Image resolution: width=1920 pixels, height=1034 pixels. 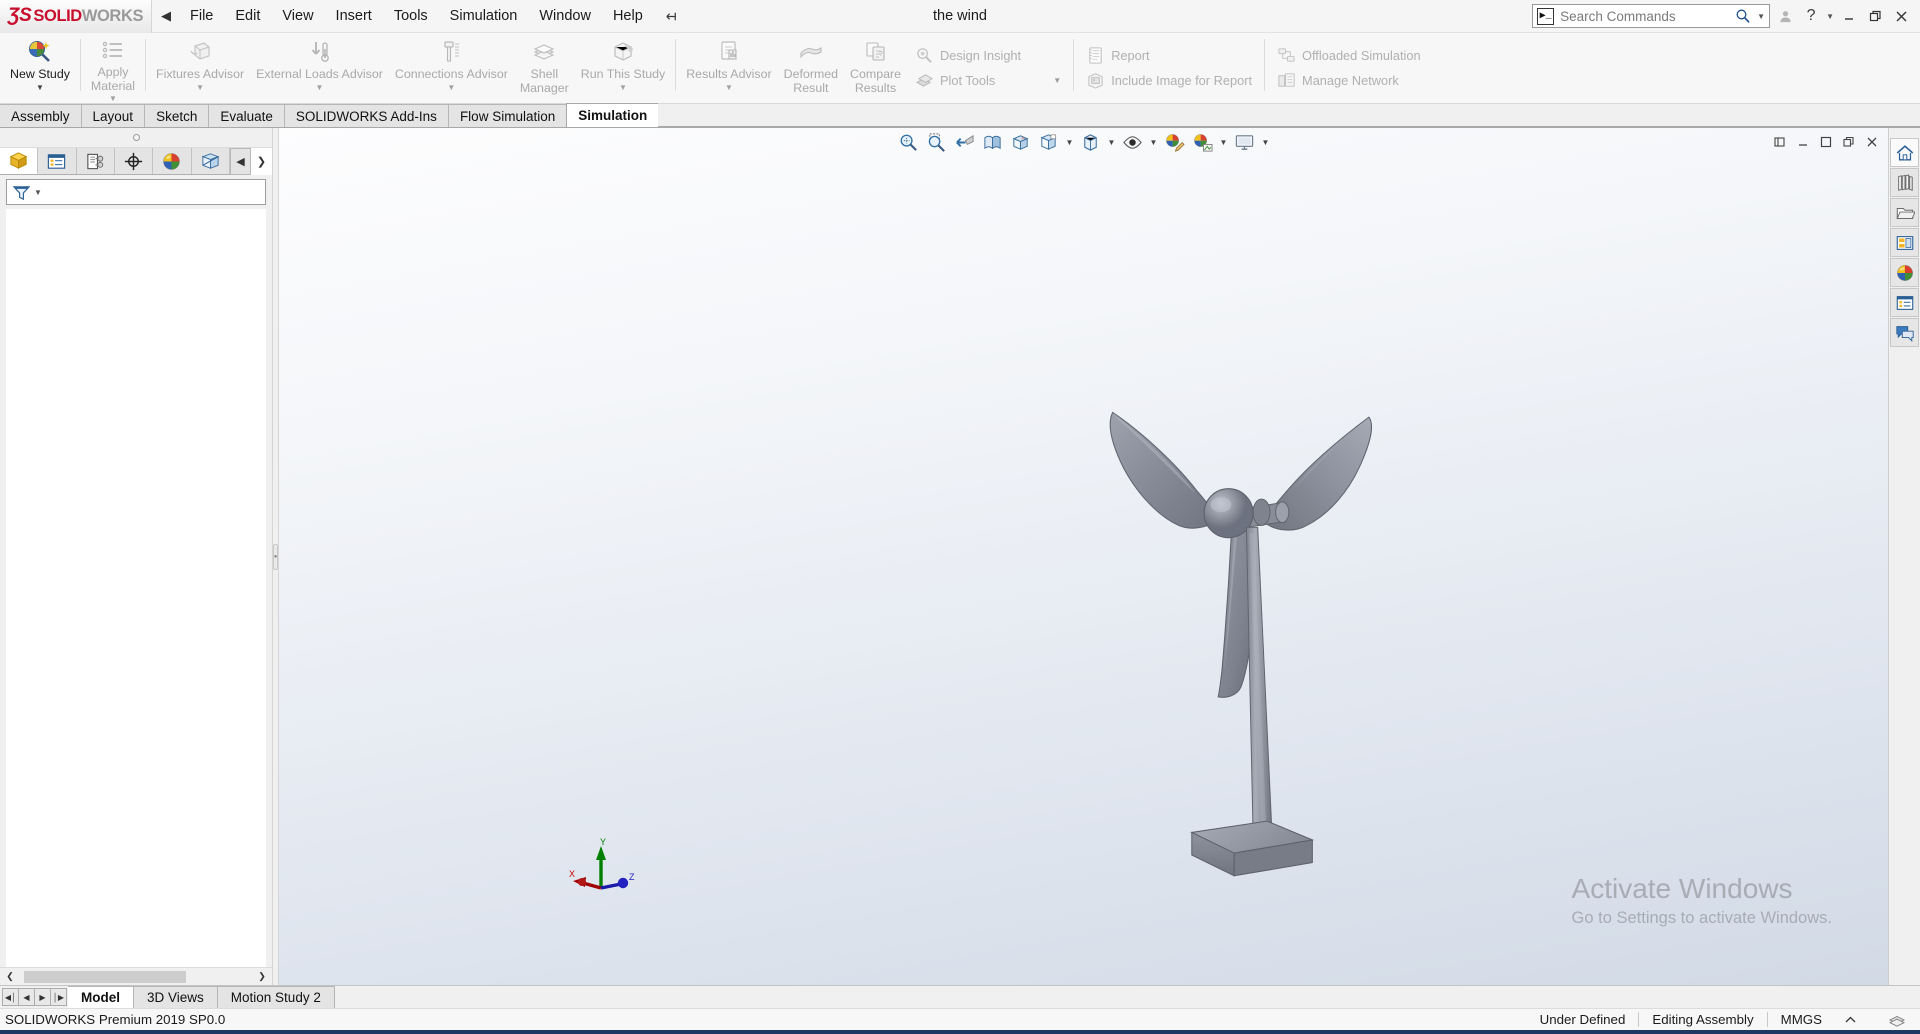 What do you see at coordinates (354, 16) in the screenshot?
I see `menu-item-insert: Insert` at bounding box center [354, 16].